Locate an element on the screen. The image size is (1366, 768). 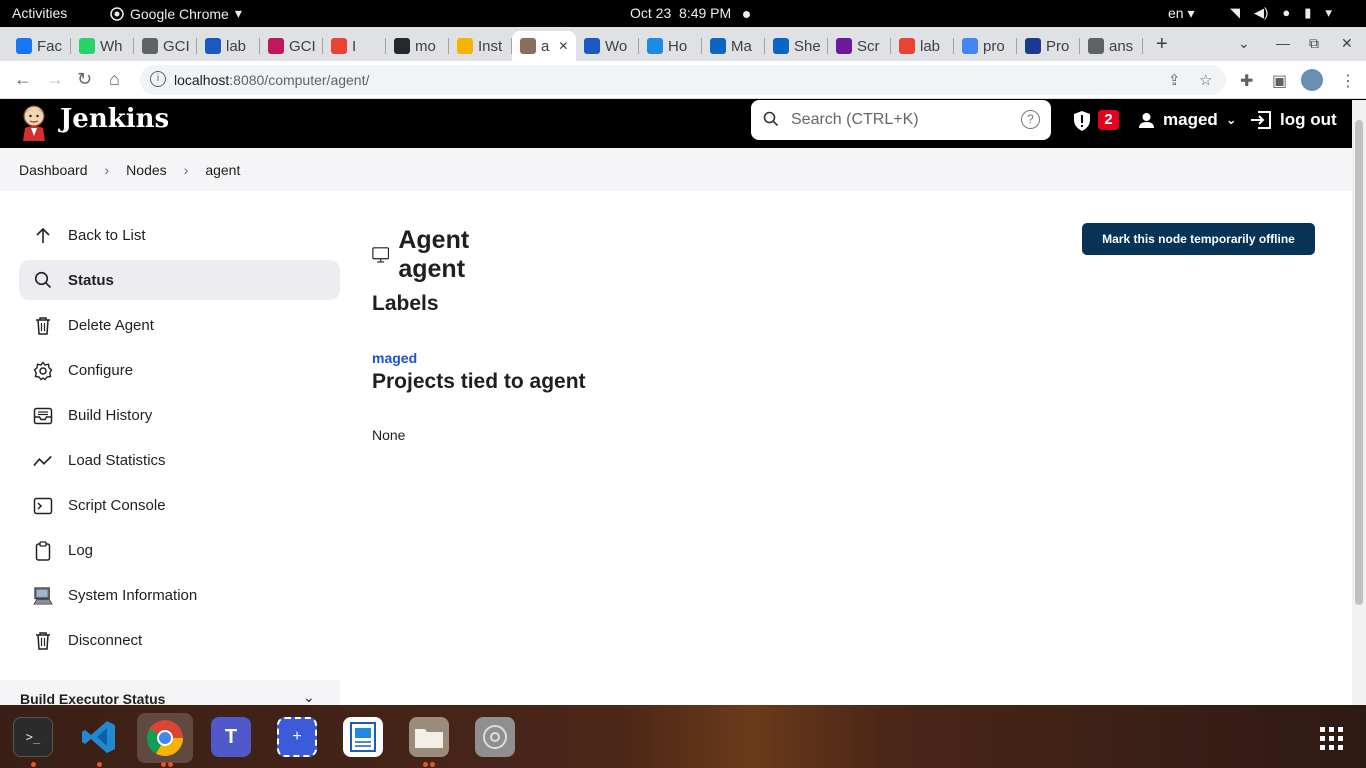
browser-tab: Ho is located at coordinates (670, 46).